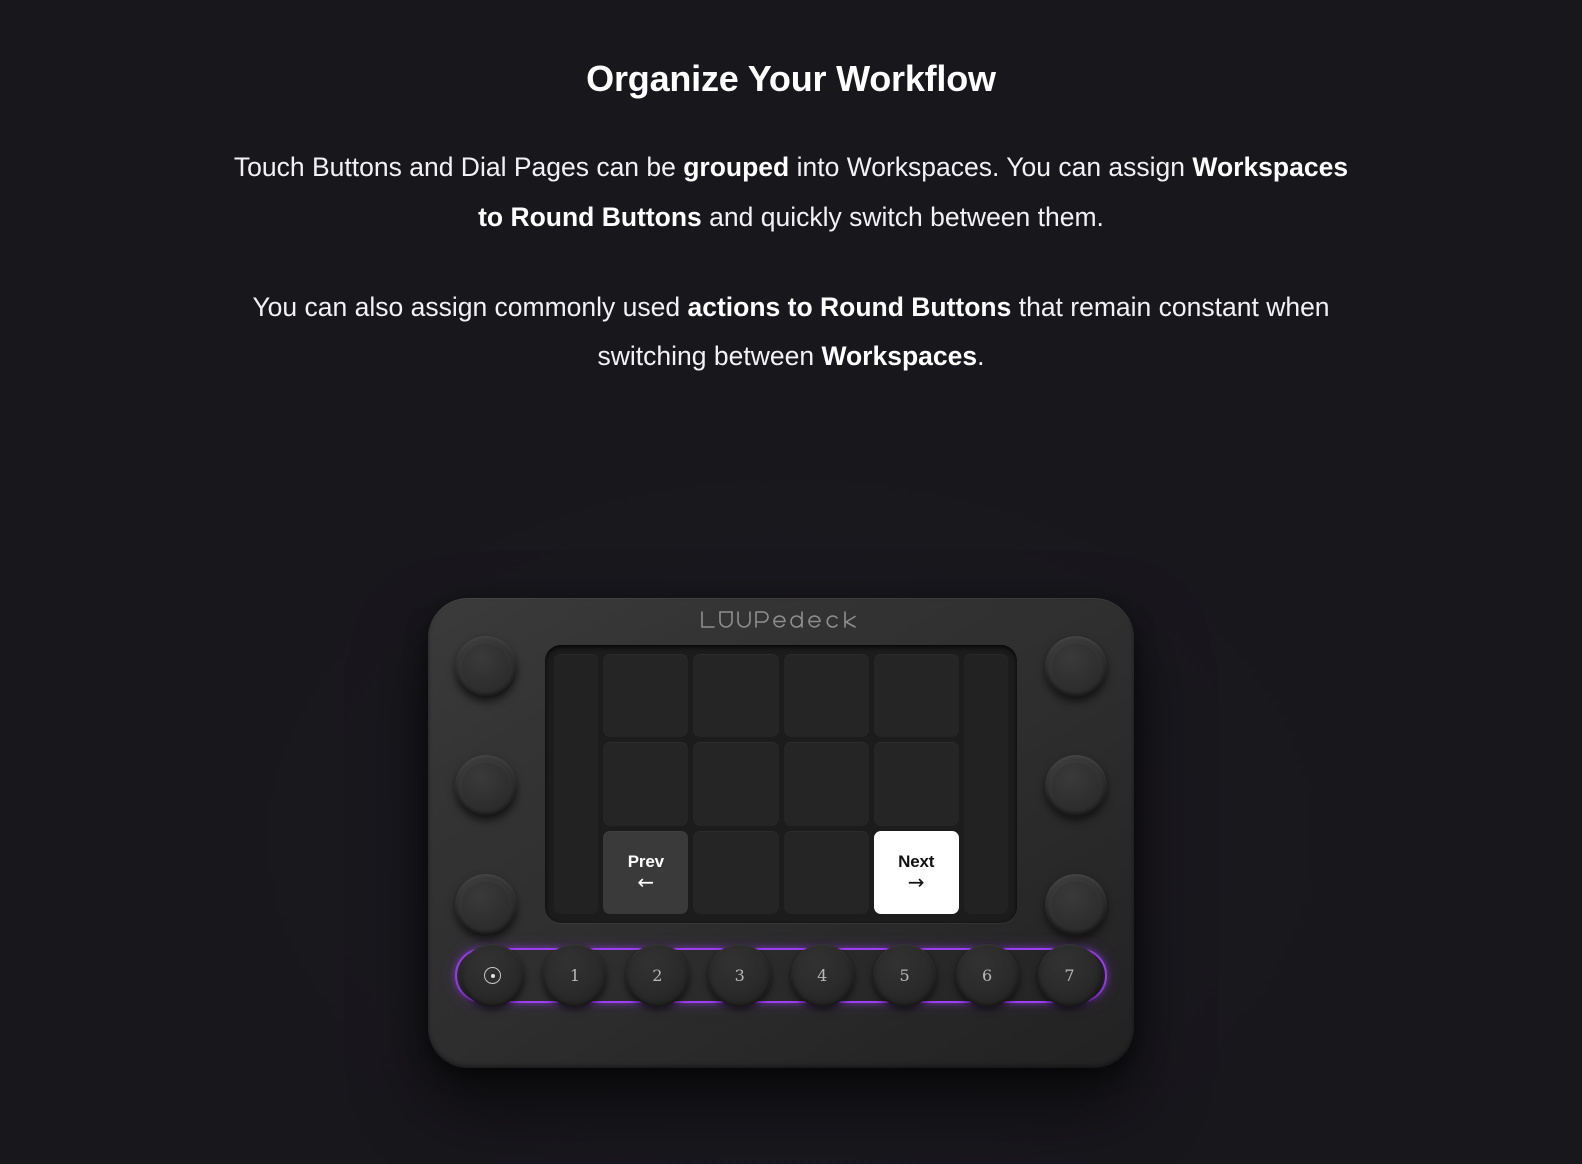 This screenshot has width=1582, height=1164. Describe the element at coordinates (575, 975) in the screenshot. I see `round-button-1: 1` at that location.